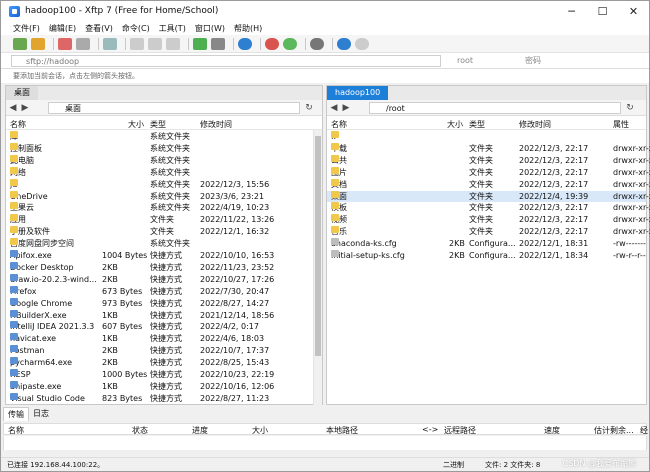  I want to click on new-session-icon, so click(20, 43).